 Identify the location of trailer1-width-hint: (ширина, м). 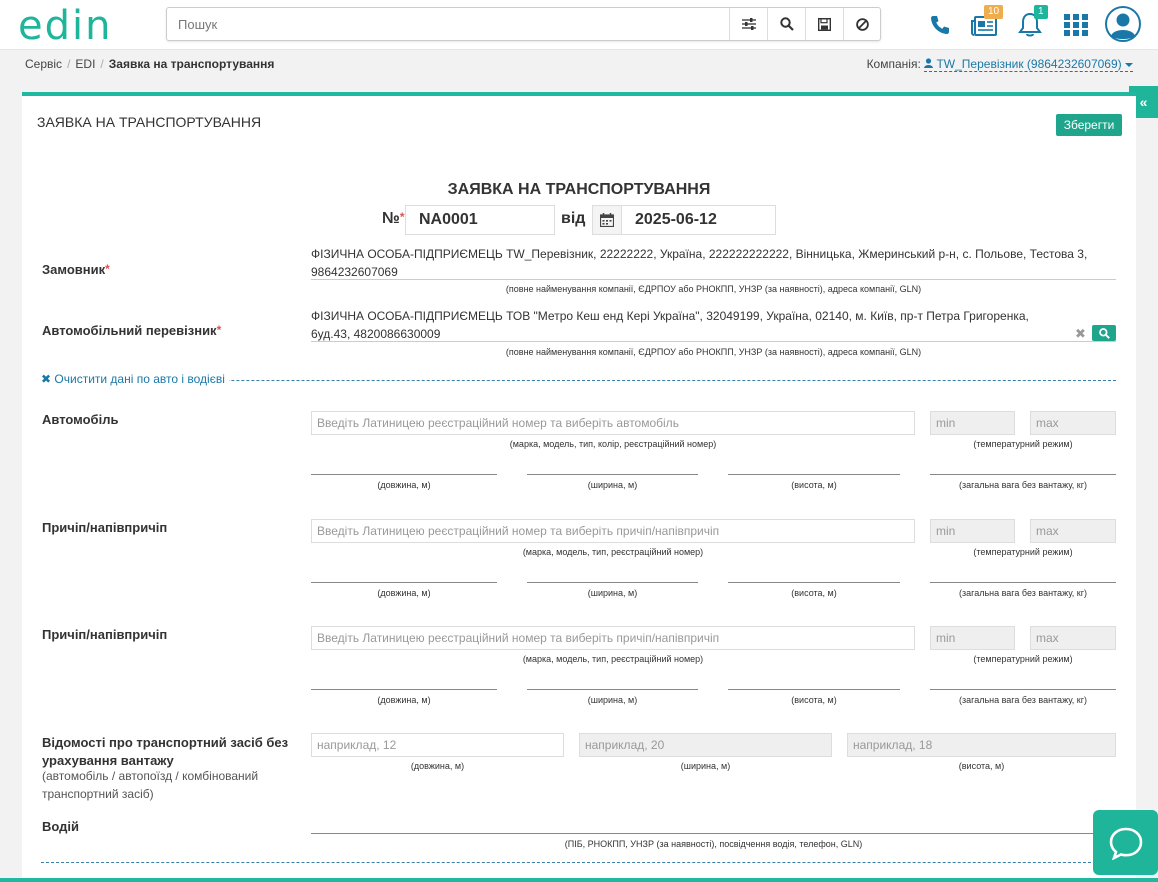
(612, 593).